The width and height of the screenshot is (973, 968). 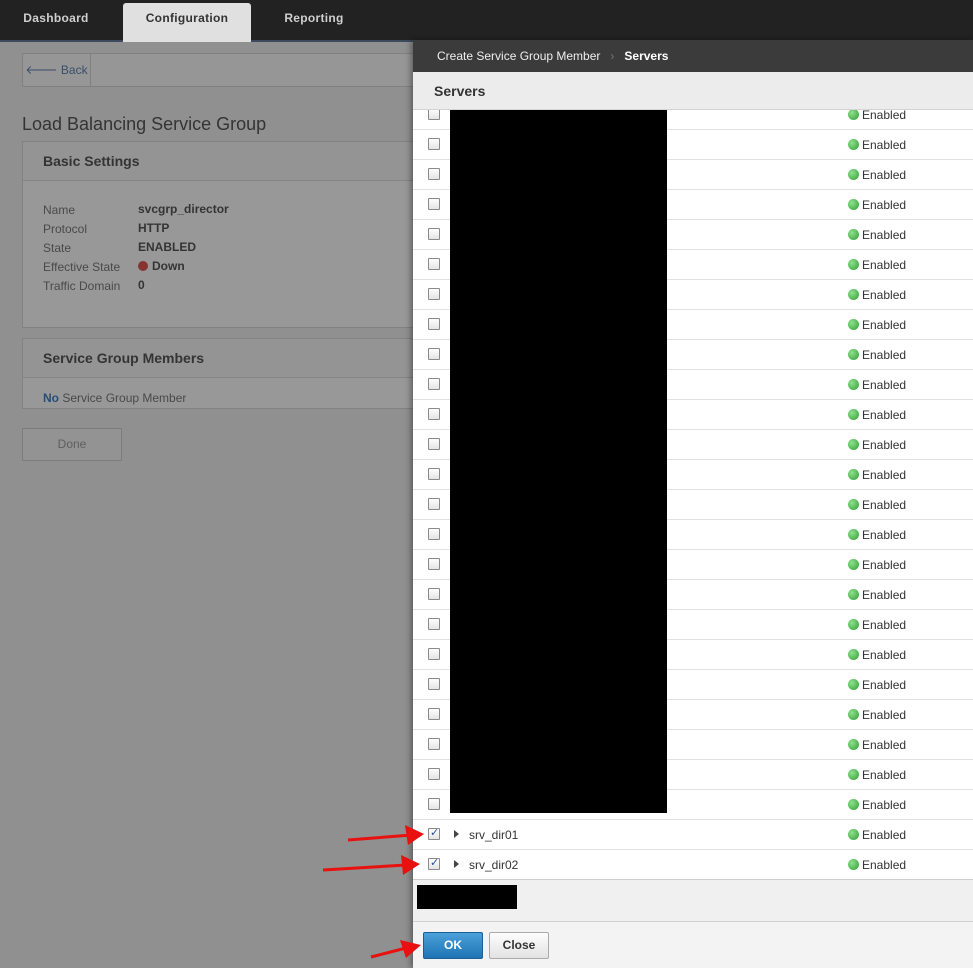 I want to click on breadcrumb: Create Service Group Member › Servers, so click(x=693, y=56).